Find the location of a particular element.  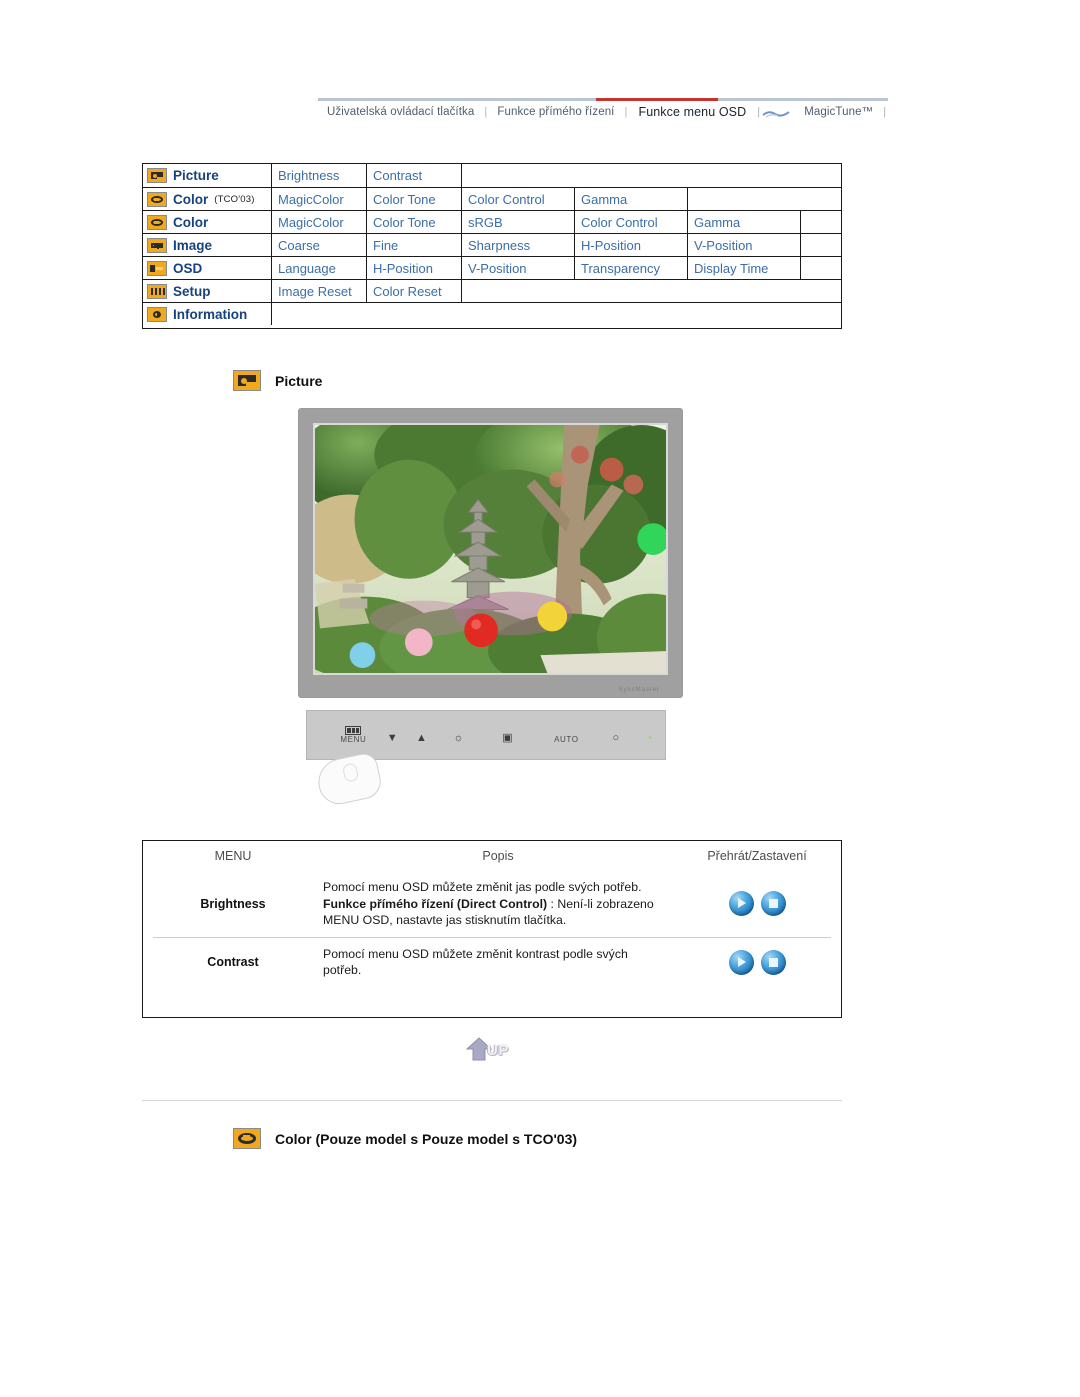

matrix-cell: Language is located at coordinates (319, 268).